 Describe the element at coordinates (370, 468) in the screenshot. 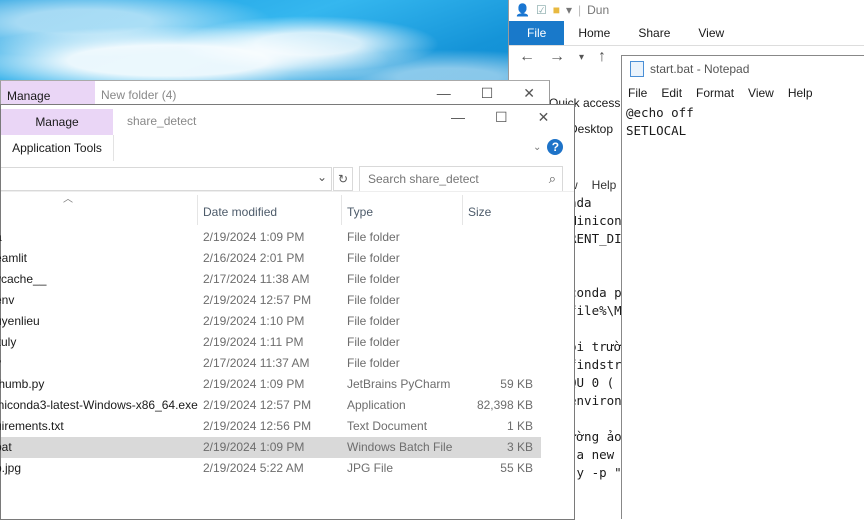

I see `file-type: JPG File` at that location.